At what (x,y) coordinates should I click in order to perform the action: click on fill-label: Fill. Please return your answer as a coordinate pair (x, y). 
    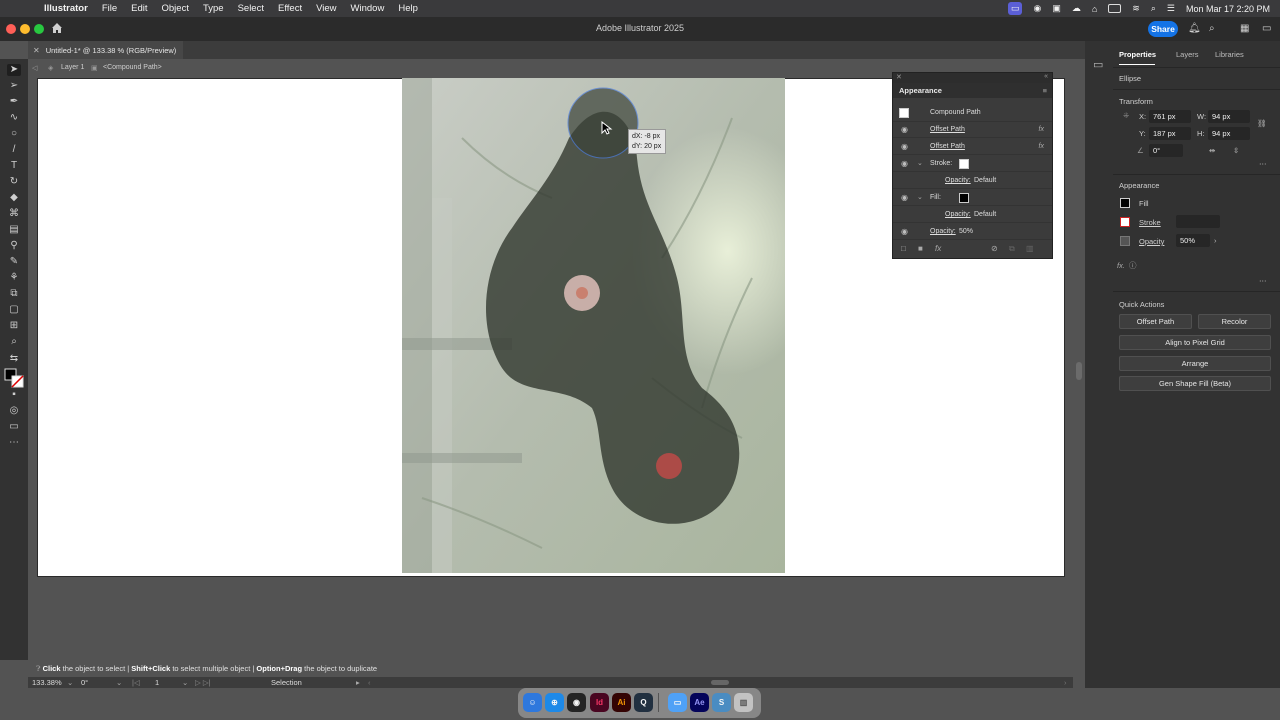
    Looking at the image, I should click on (1144, 203).